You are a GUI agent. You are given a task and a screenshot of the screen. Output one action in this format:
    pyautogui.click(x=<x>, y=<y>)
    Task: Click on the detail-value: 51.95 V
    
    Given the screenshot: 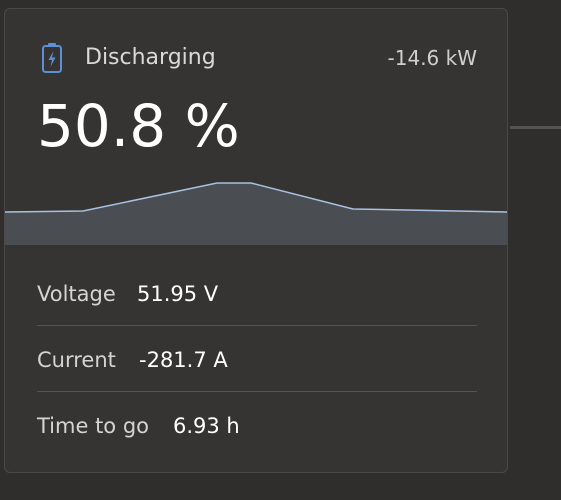 What is the action you would take?
    pyautogui.click(x=178, y=294)
    